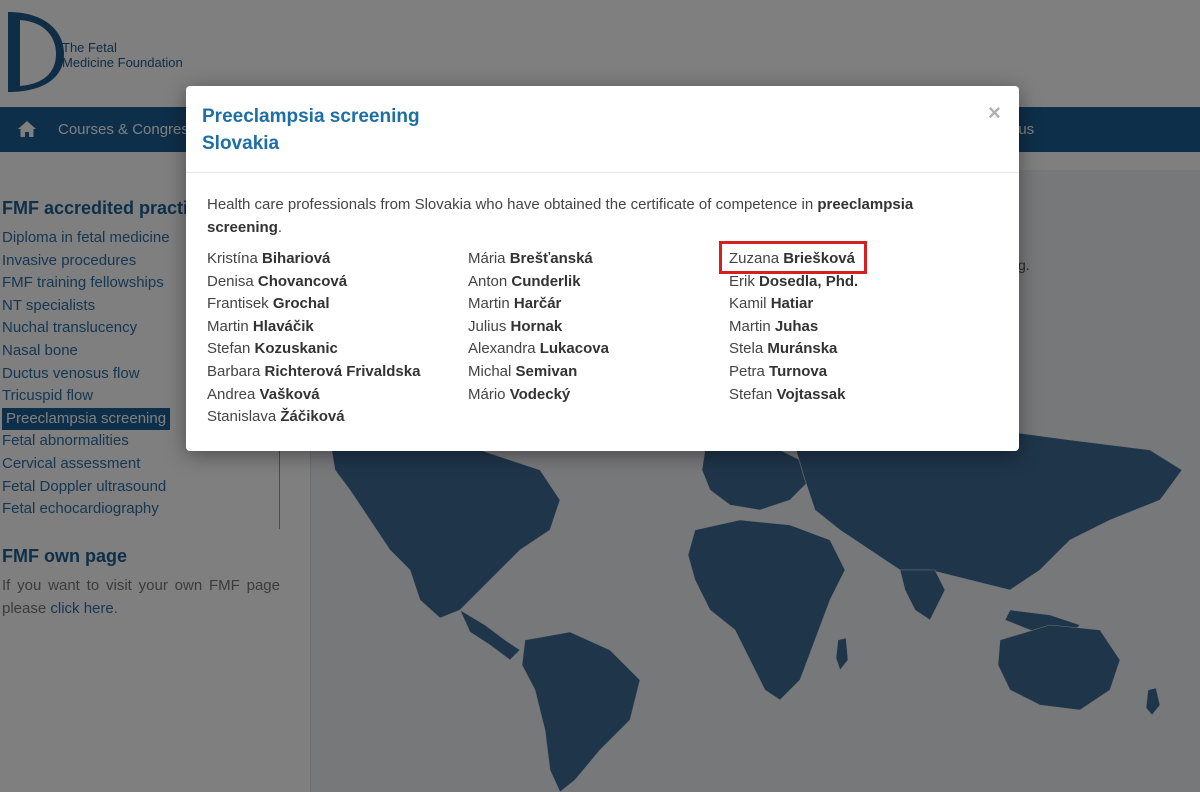 The height and width of the screenshot is (792, 1200). What do you see at coordinates (538, 349) in the screenshot?
I see `professional-name: Alexandra Lukacova` at bounding box center [538, 349].